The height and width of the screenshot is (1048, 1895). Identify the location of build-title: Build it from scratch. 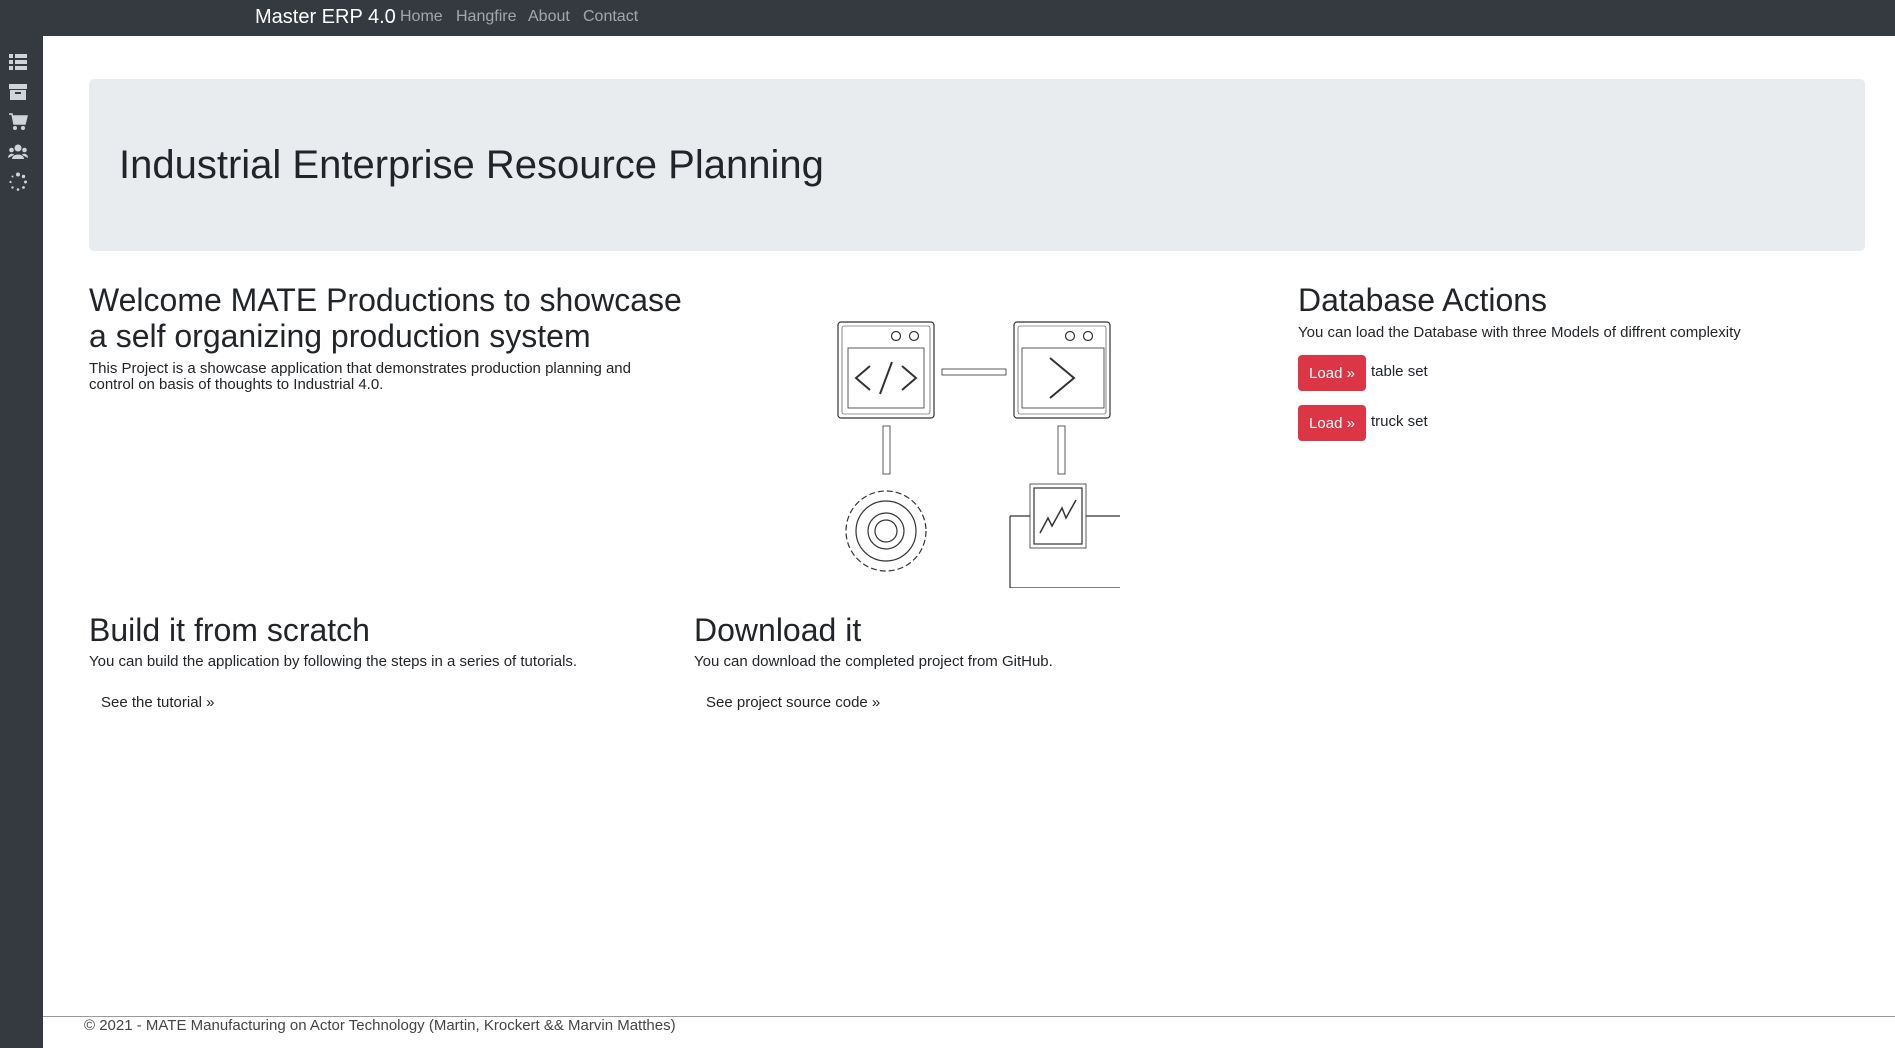
(229, 630).